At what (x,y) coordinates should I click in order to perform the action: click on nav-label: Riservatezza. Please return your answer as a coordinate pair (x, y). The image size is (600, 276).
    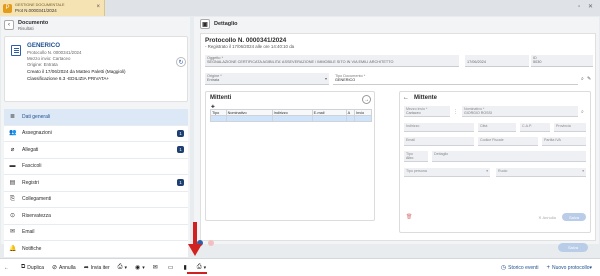
    Looking at the image, I should click on (36, 215).